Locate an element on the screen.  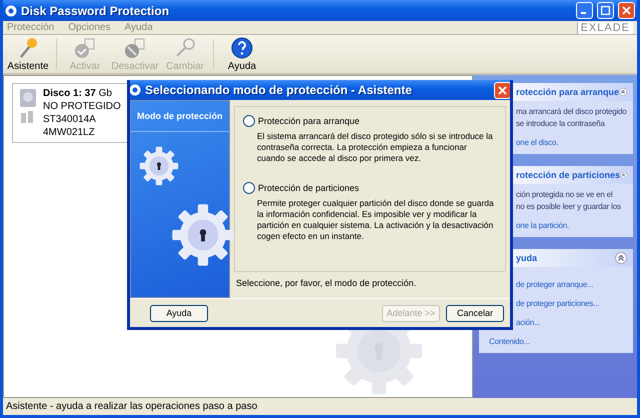
radio-option: Protección para arranque is located at coordinates (370, 121).